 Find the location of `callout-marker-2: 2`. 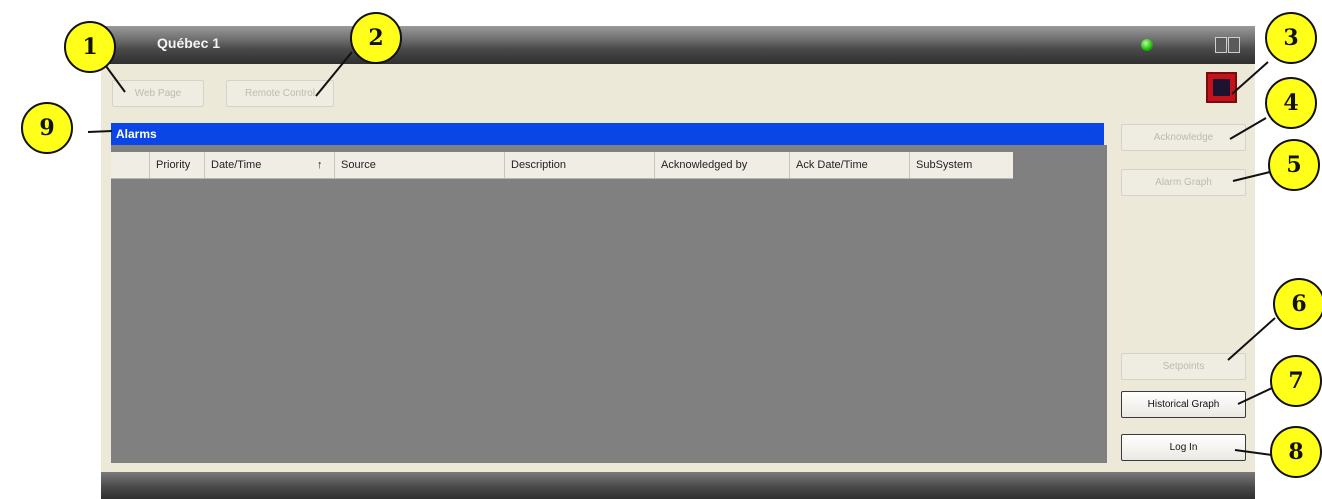

callout-marker-2: 2 is located at coordinates (376, 38).